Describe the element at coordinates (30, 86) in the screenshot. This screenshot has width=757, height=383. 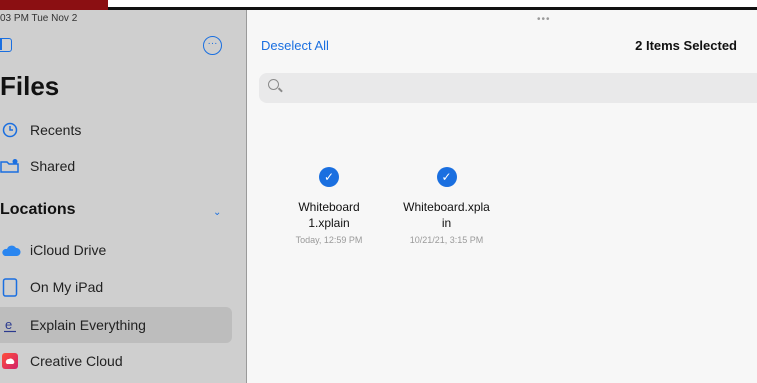
I see `page-title: Files` at that location.